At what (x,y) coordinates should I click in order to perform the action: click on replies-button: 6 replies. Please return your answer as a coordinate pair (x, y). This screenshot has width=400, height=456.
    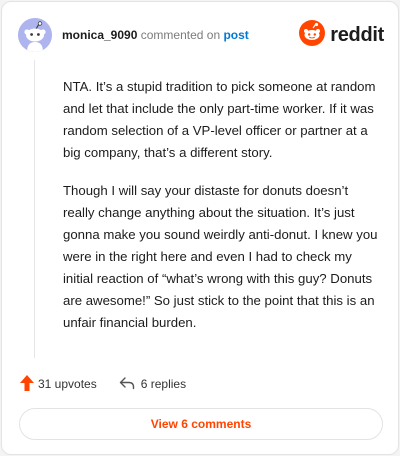
    Looking at the image, I should click on (152, 384).